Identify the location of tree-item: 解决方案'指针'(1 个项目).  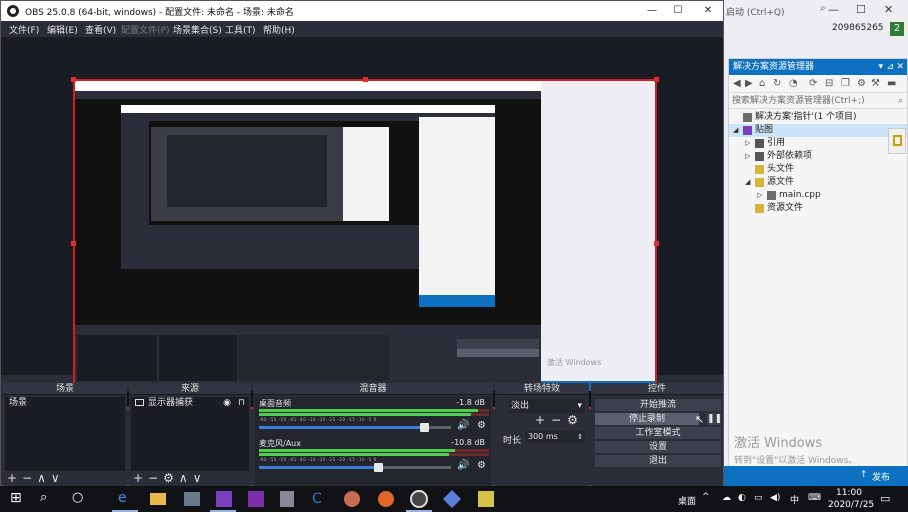
(818, 117).